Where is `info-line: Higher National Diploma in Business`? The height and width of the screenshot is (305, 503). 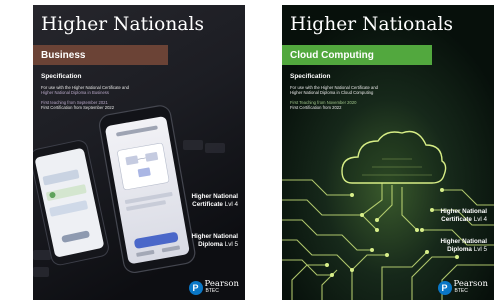 info-line: Higher National Diploma in Business is located at coordinates (75, 92).